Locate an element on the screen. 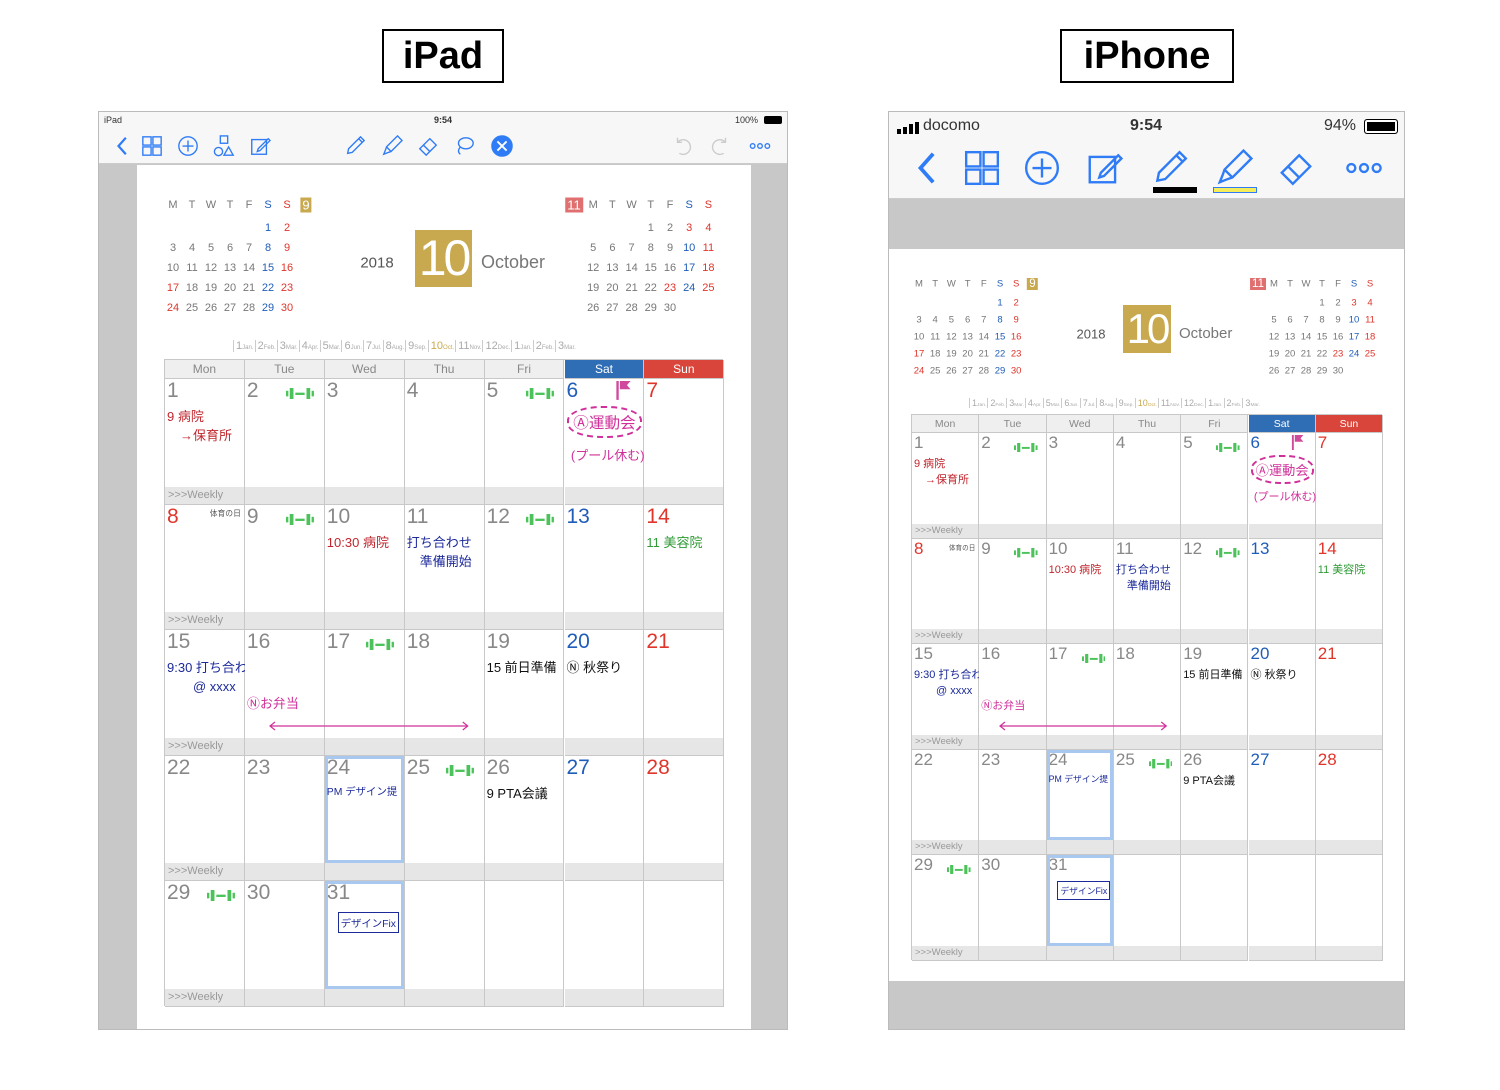  month-strip-item: 10Oct. is located at coordinates (441, 346).